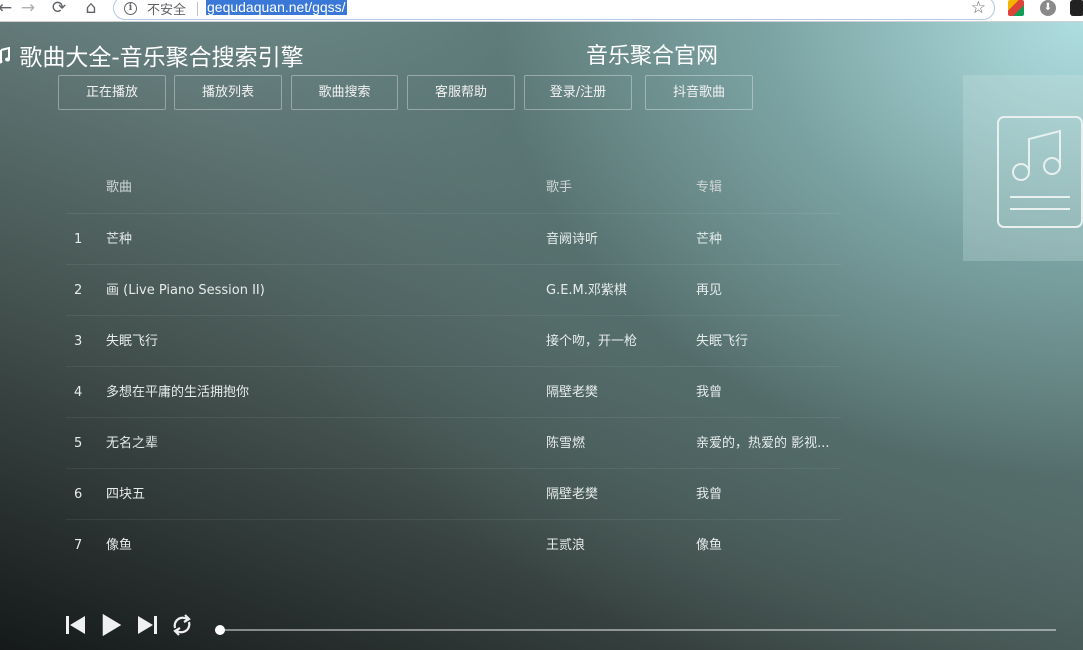 This screenshot has width=1083, height=650. Describe the element at coordinates (1048, 8) in the screenshot. I see `download-icon: ⬇` at that location.